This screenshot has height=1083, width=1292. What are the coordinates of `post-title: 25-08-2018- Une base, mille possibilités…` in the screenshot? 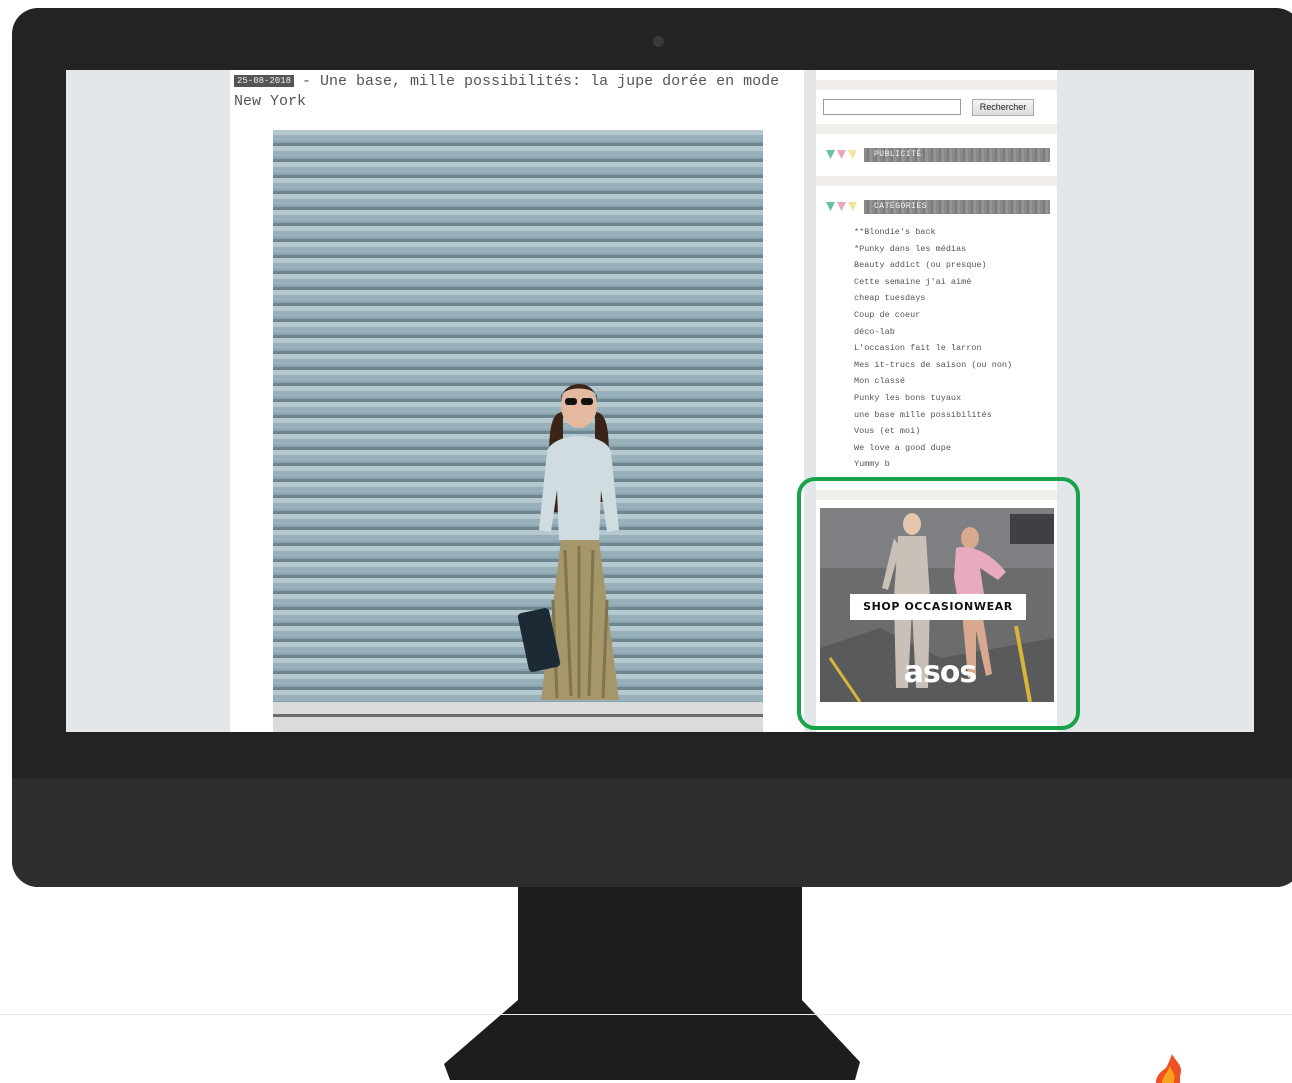 It's located at (519, 92).